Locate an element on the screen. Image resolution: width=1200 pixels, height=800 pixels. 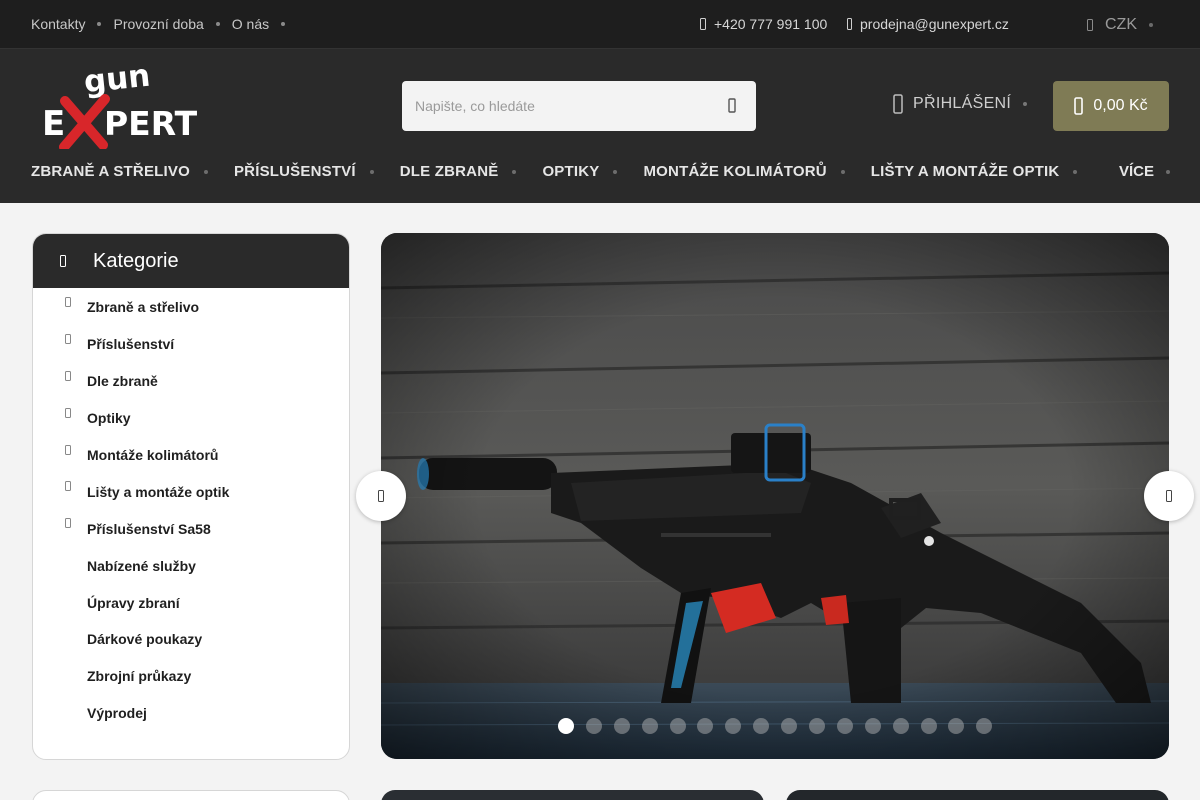
nav-item-accessories: PŘÍSLUŠENSTVÍ is located at coordinates (304, 171).